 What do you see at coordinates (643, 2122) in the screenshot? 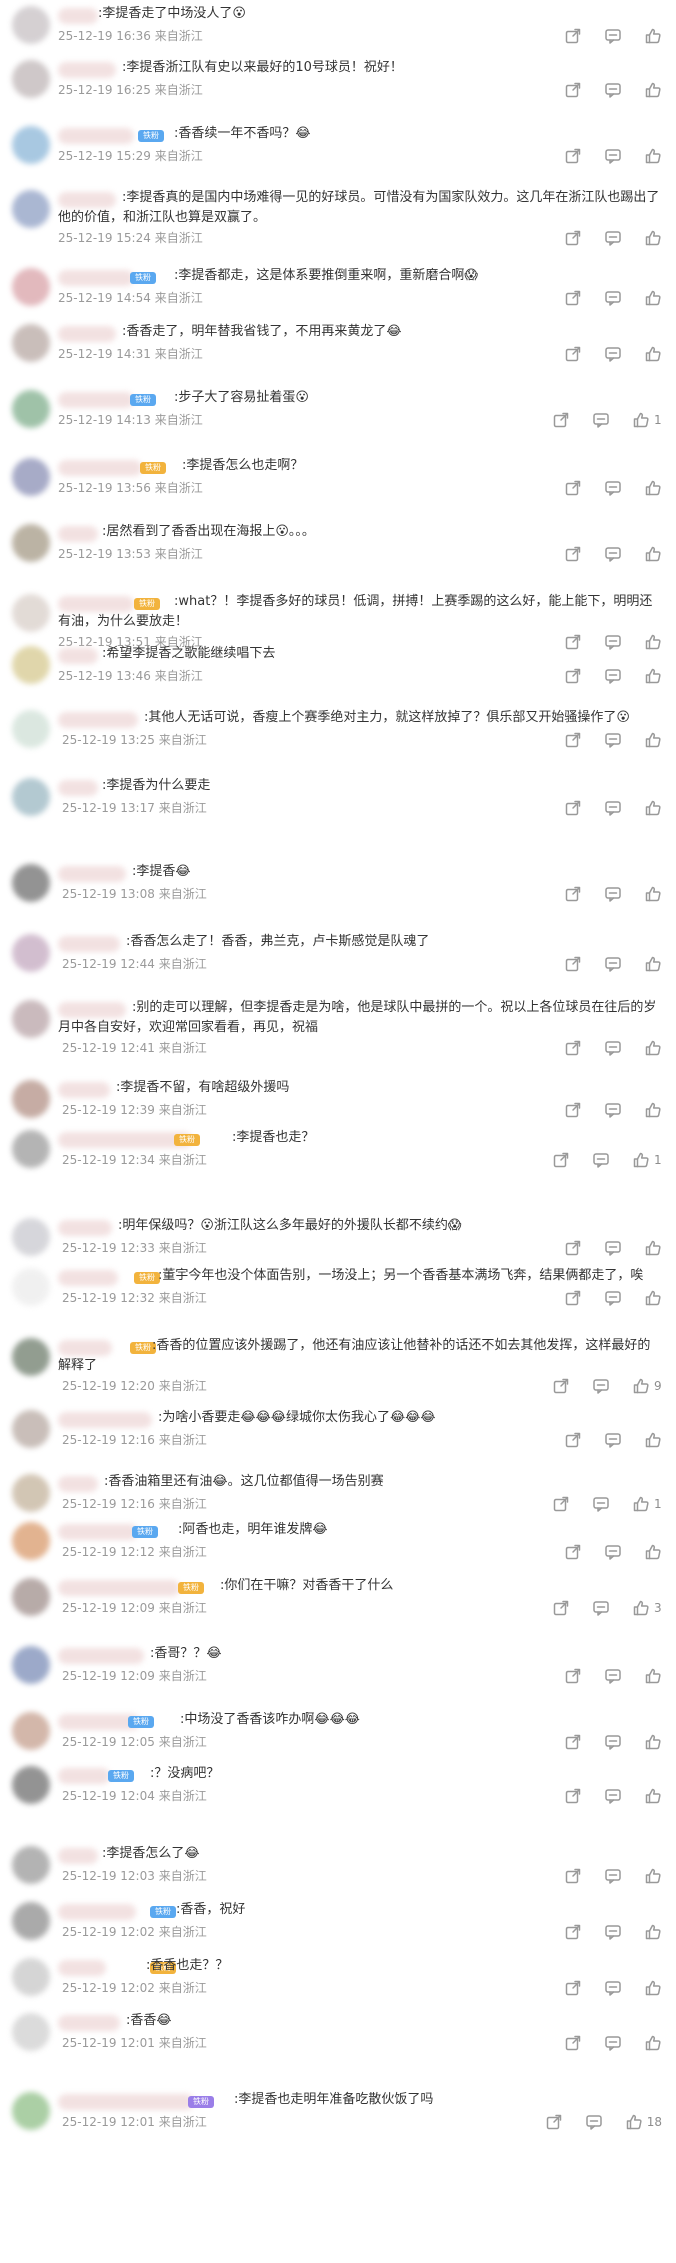
I see `like-button: 18` at bounding box center [643, 2122].